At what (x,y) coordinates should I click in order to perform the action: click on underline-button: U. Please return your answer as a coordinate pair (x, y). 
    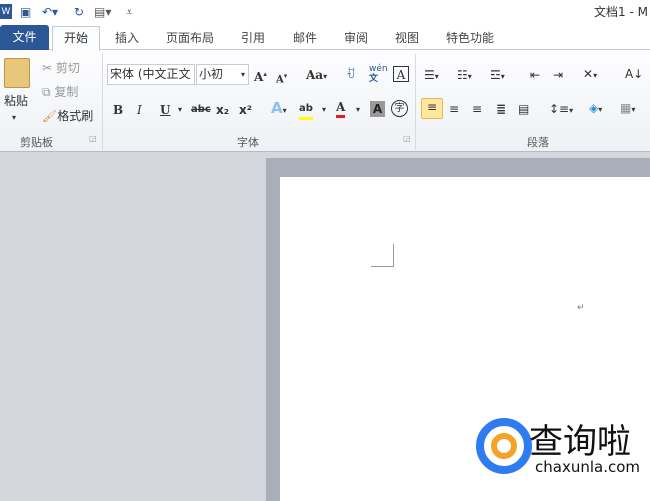
    Looking at the image, I should click on (165, 110).